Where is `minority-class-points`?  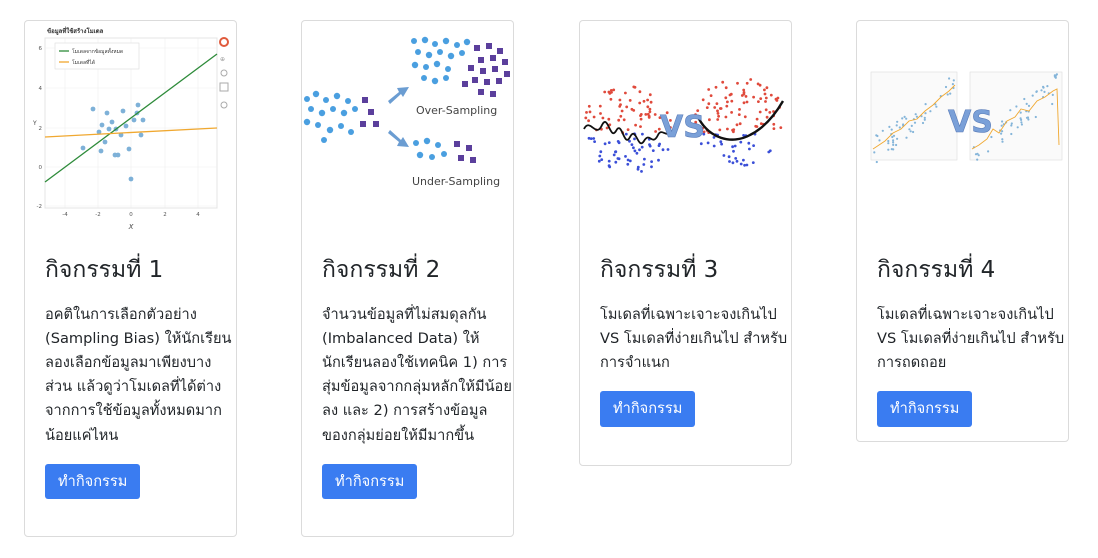 minority-class-points is located at coordinates (369, 112).